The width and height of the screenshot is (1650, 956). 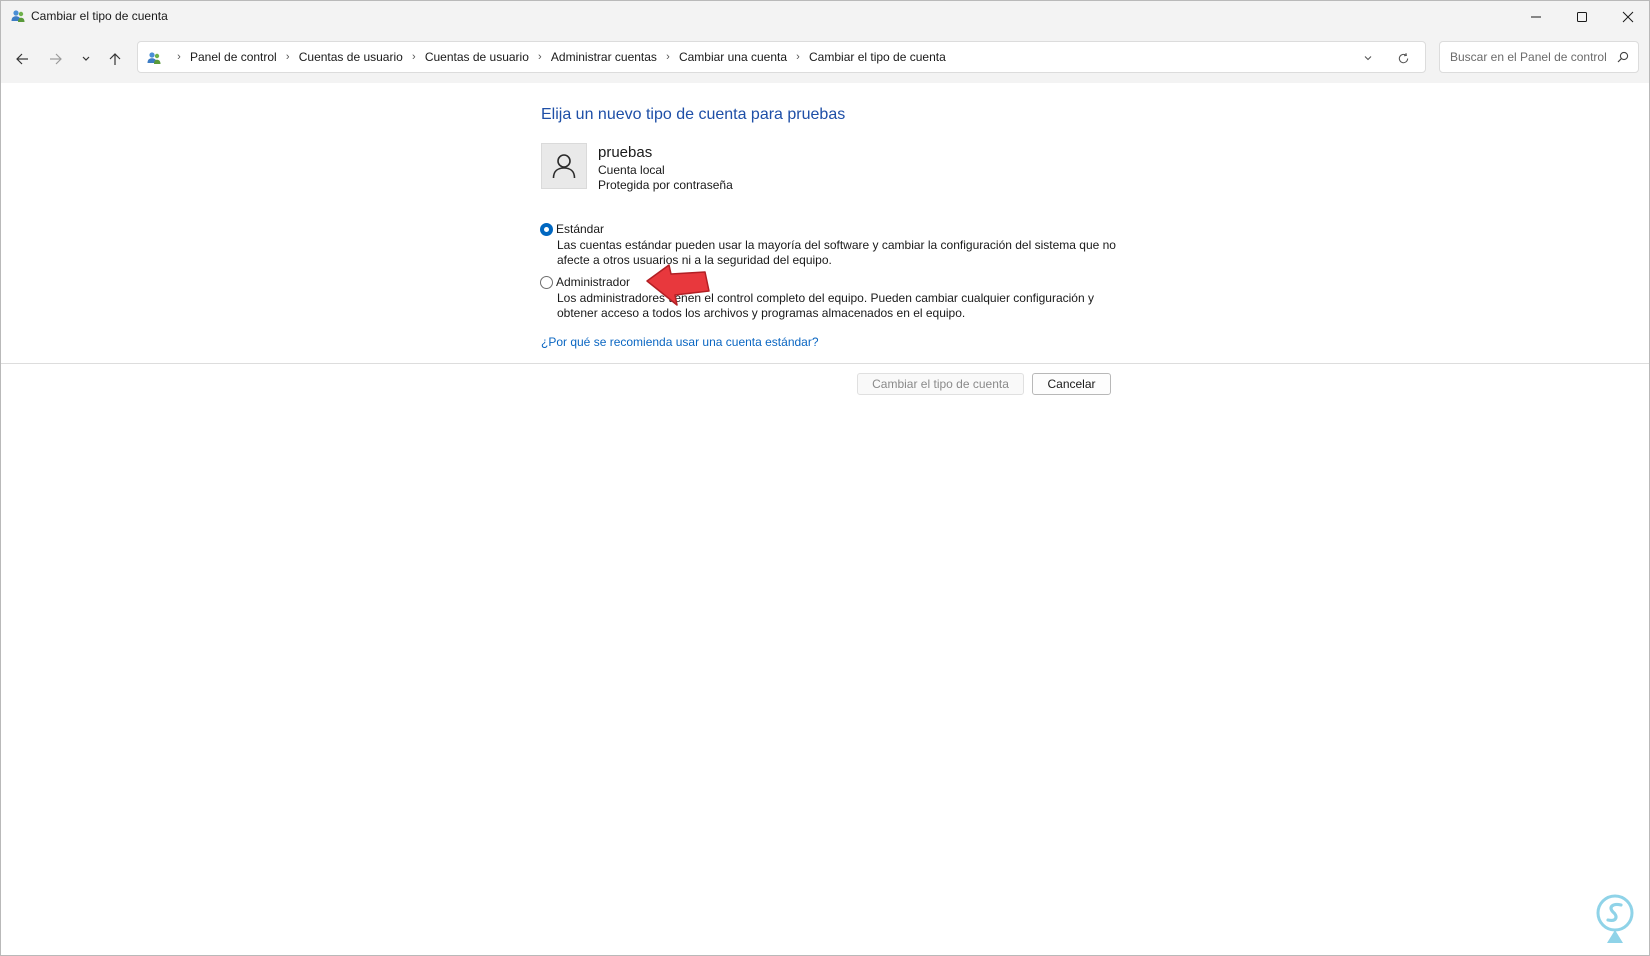 I want to click on maximize-button, so click(x=1582, y=17).